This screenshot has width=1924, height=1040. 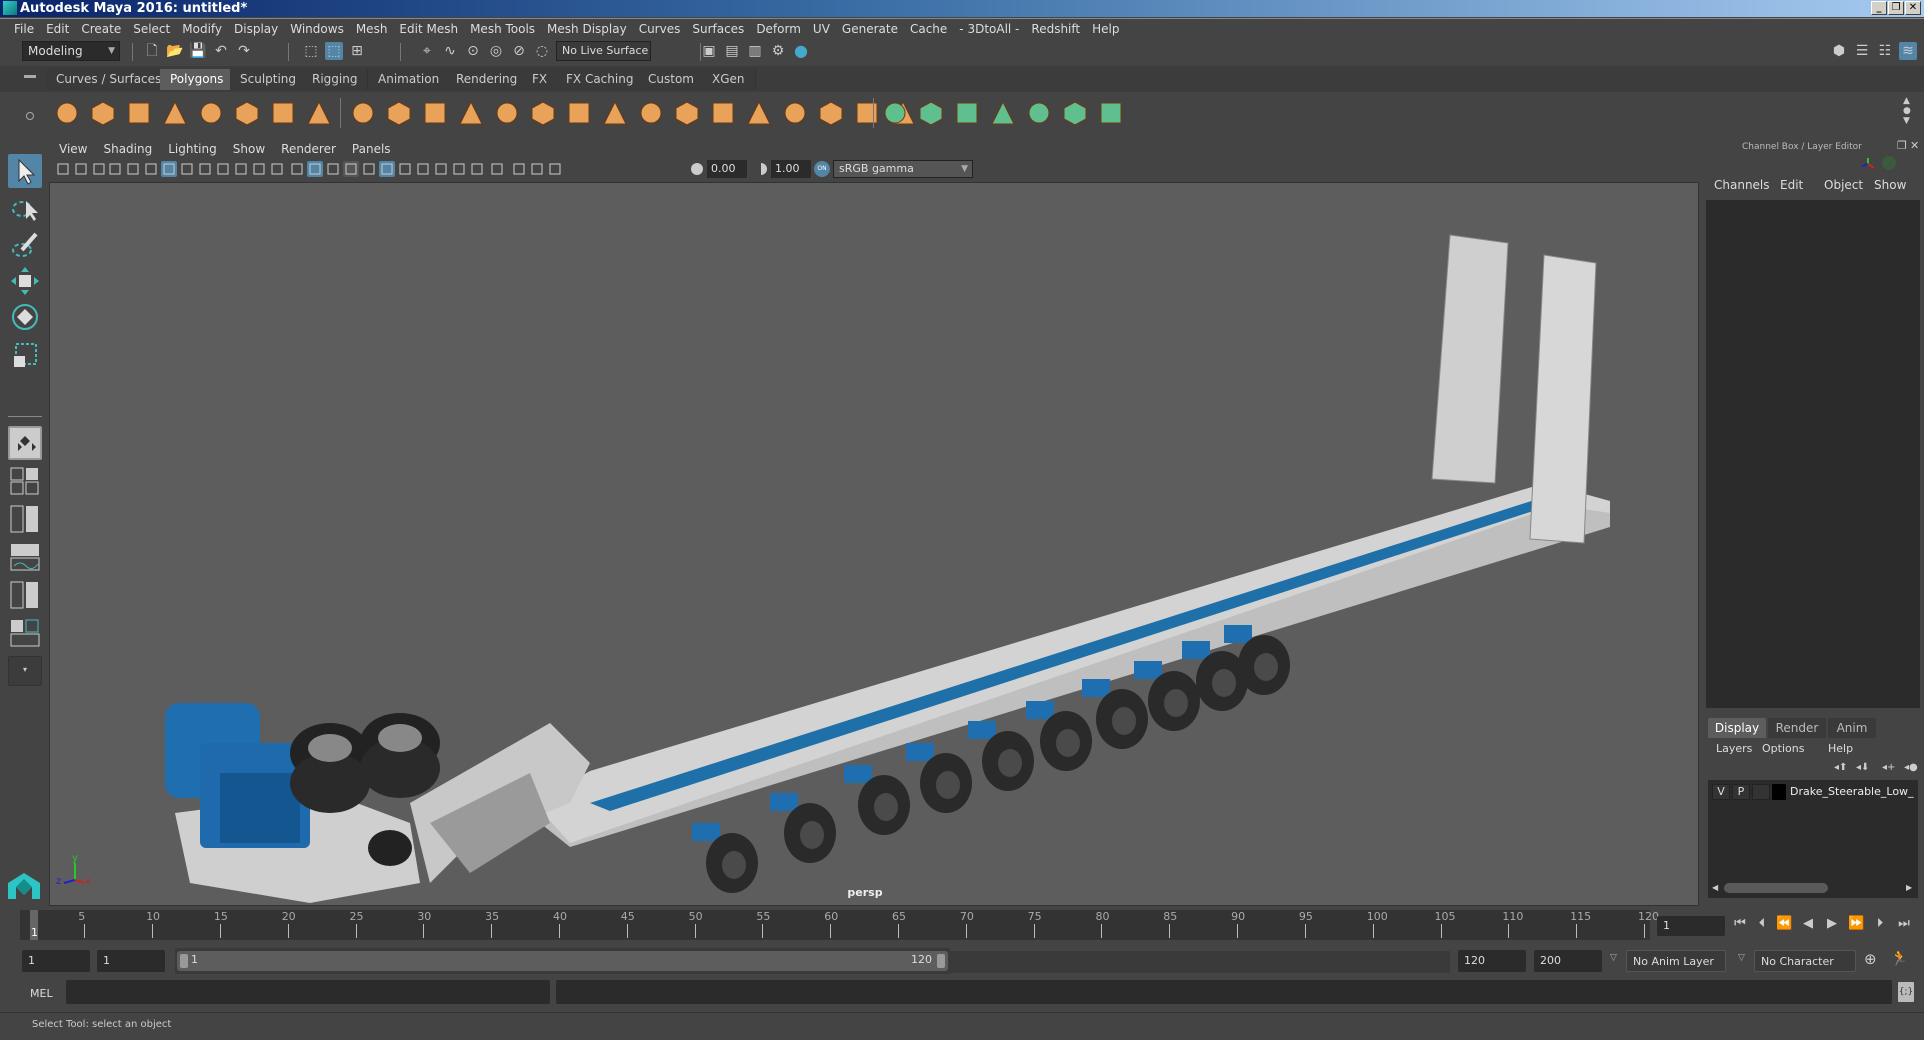 I want to click on make-live-icon: ◌, so click(x=542, y=51).